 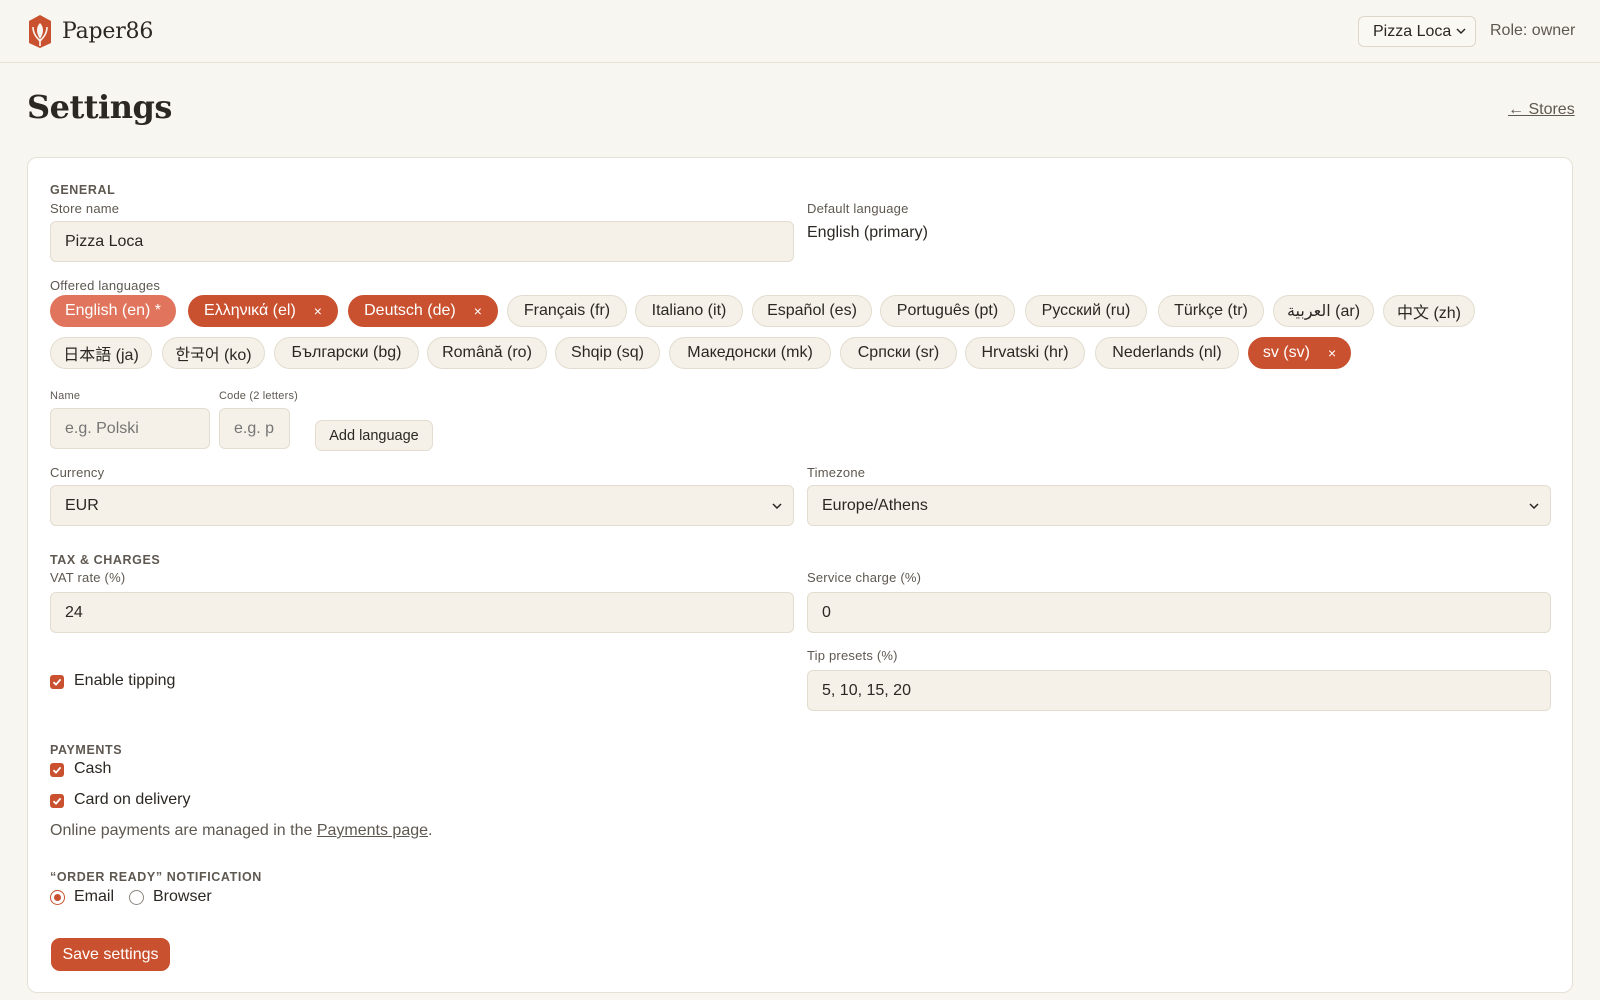 I want to click on card-on-delivery-label: Card on delivery, so click(x=132, y=799).